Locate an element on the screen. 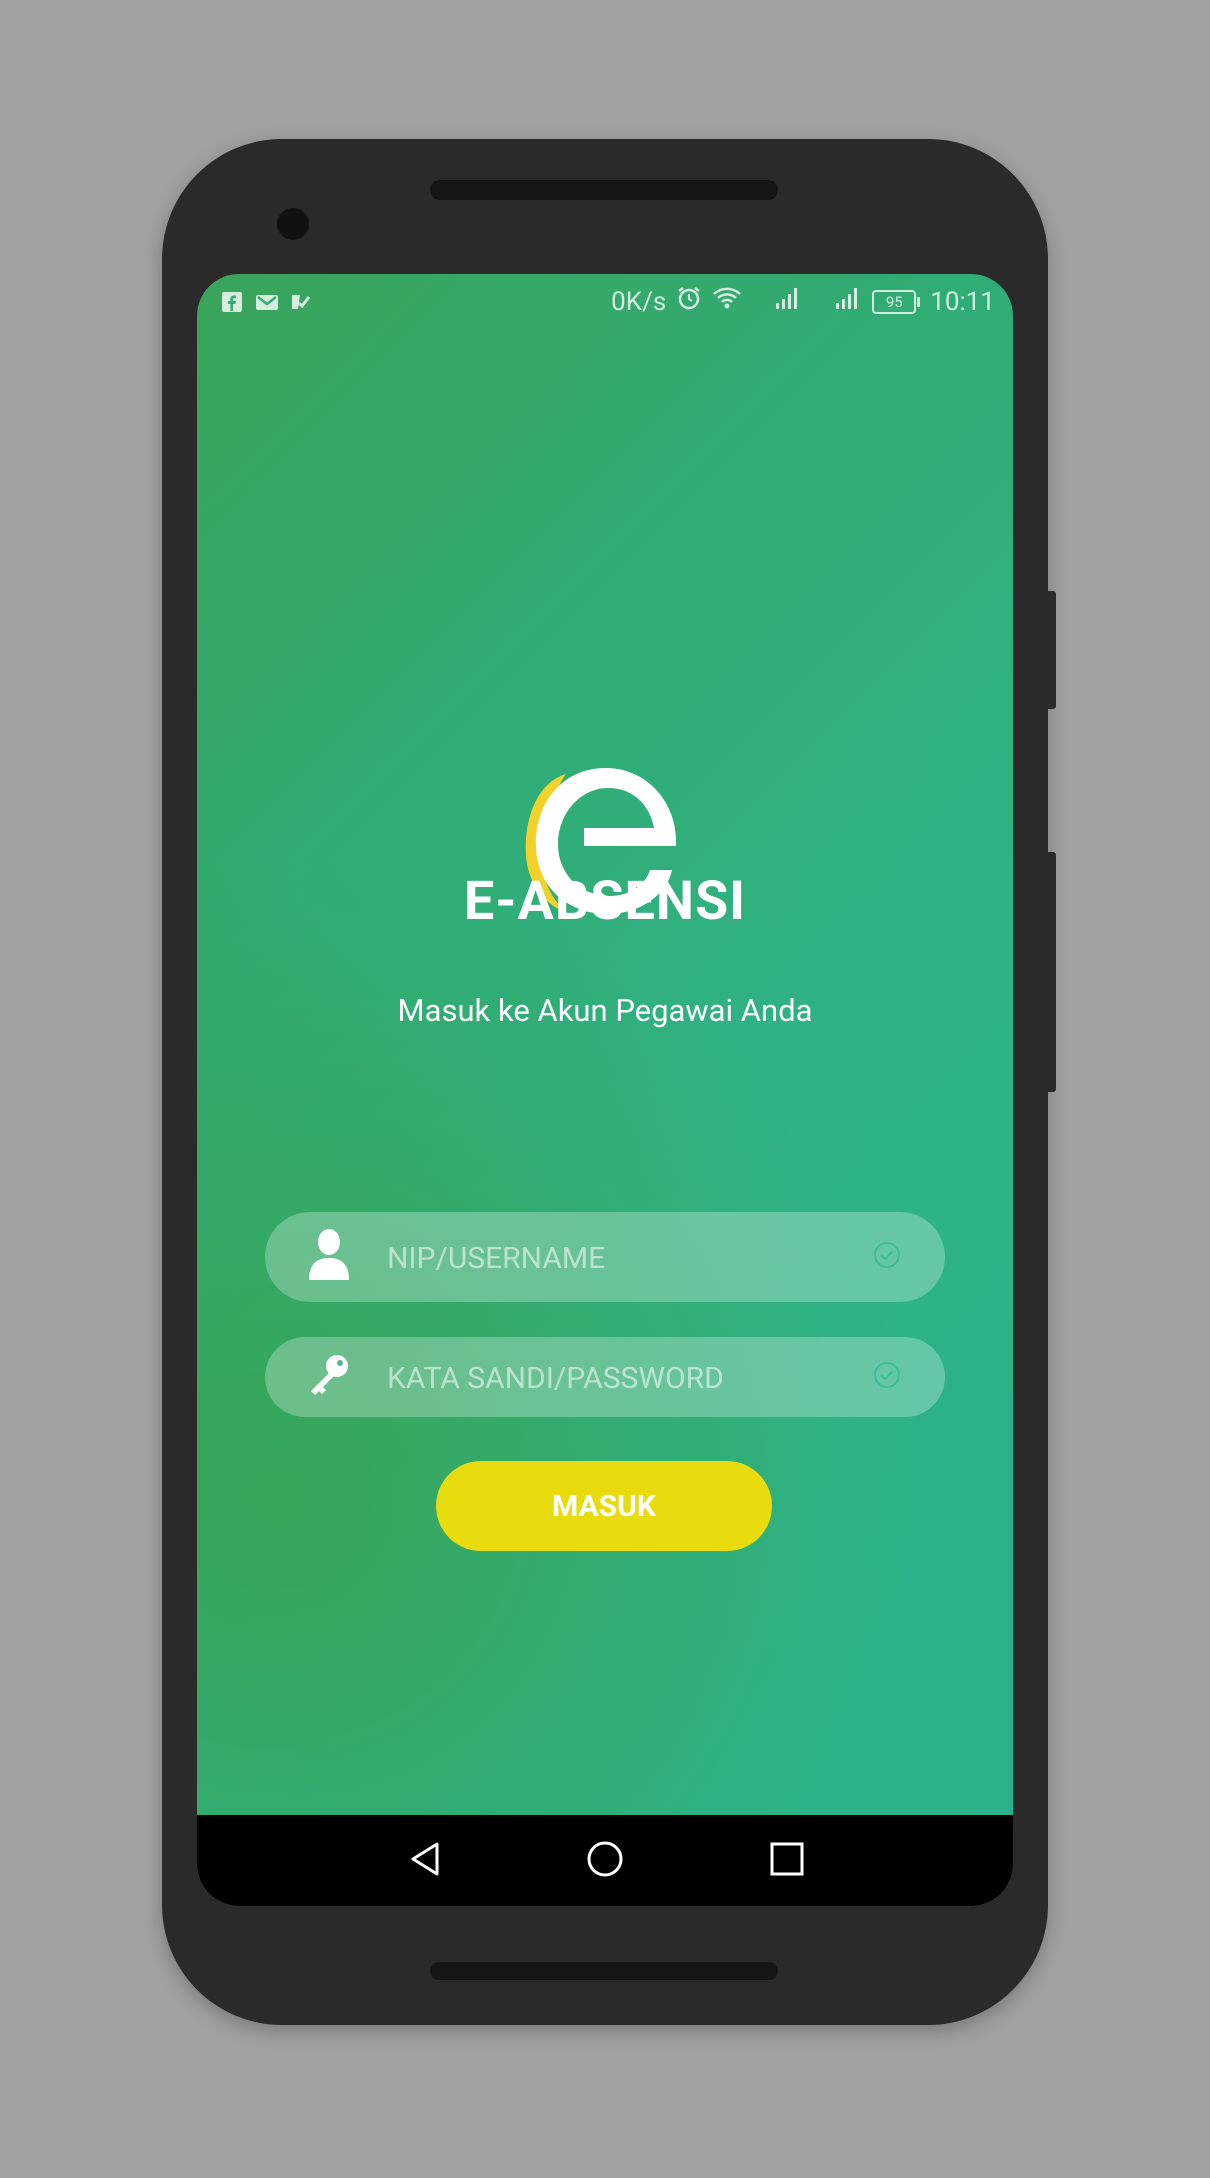  facebook-icon is located at coordinates (232, 301).